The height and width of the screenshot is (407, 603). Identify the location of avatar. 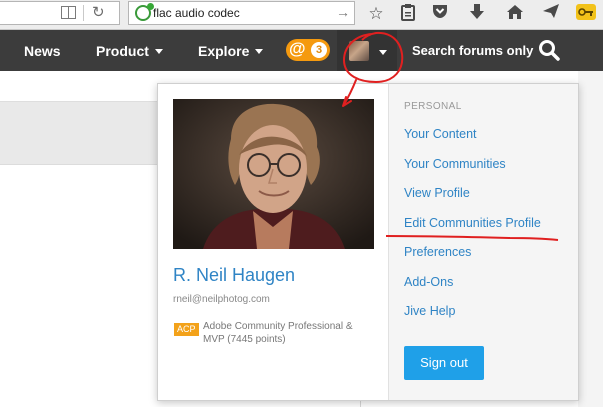
(359, 51).